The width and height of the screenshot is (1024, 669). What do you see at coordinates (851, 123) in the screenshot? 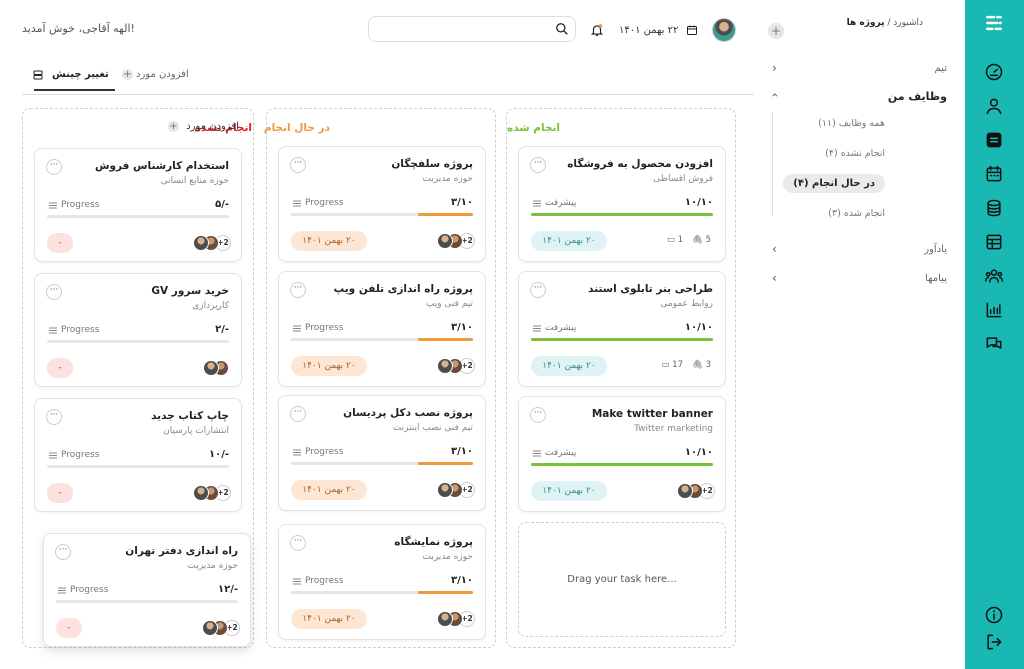
I see `sidebar-sub-all: همه وظایف (۱۱)` at bounding box center [851, 123].